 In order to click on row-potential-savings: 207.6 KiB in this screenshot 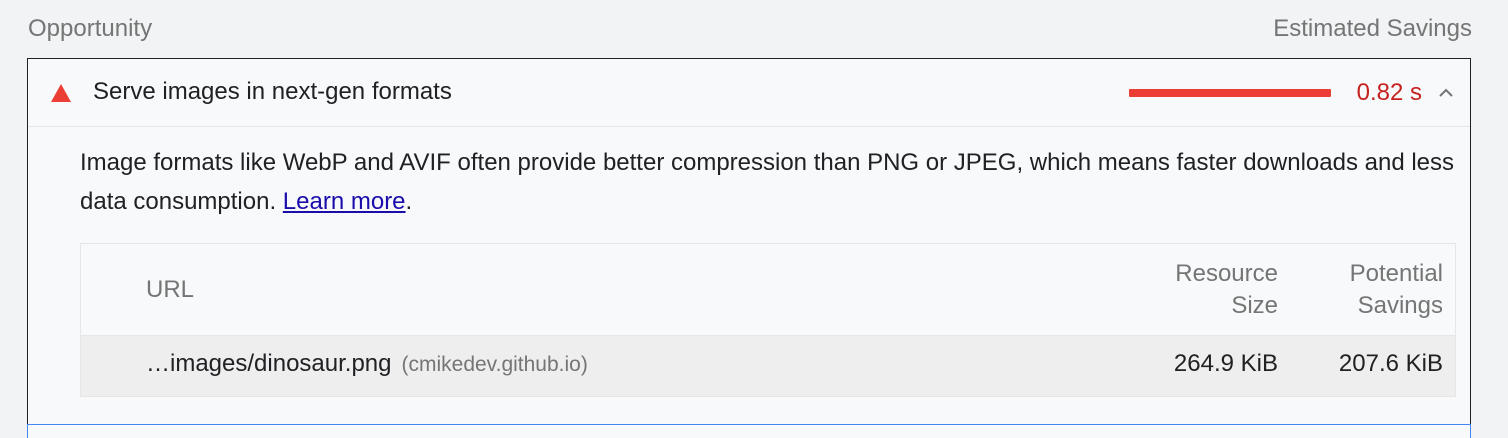, I will do `click(1390, 363)`.